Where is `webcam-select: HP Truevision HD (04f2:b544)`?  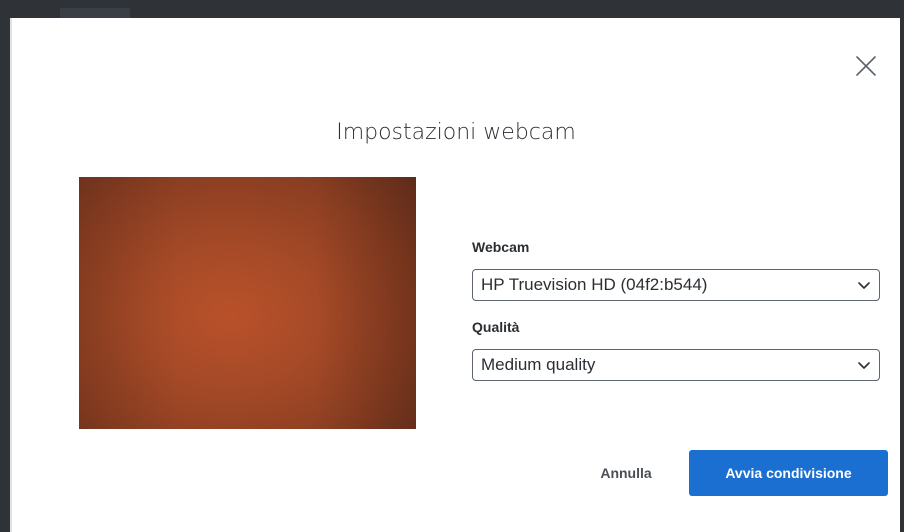 webcam-select: HP Truevision HD (04f2:b544) is located at coordinates (676, 285).